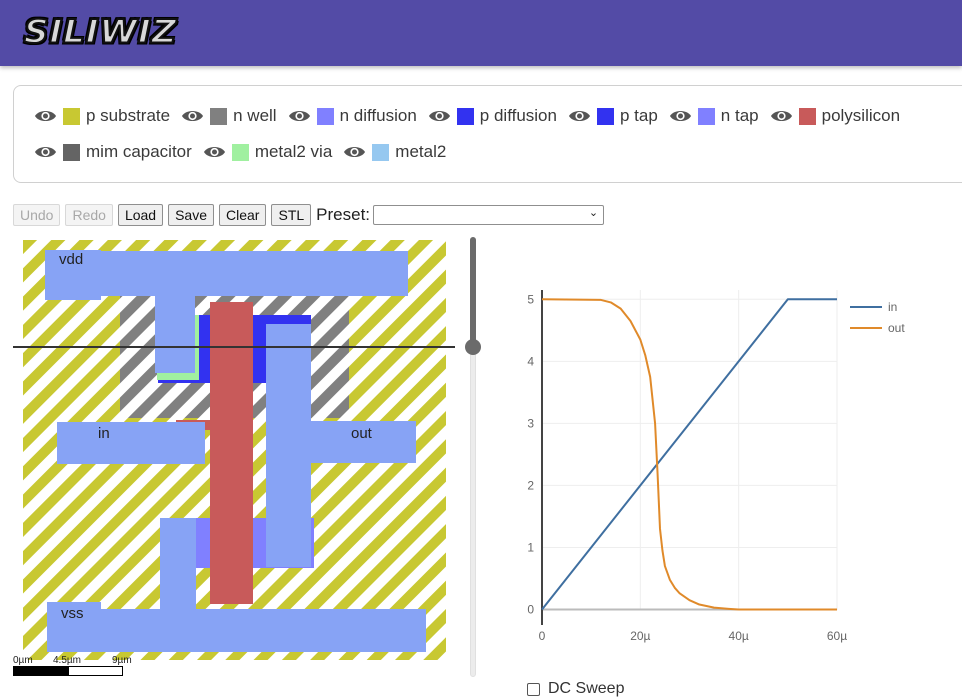 This screenshot has height=698, width=962. What do you see at coordinates (896, 328) in the screenshot?
I see `legend-label-out: out` at bounding box center [896, 328].